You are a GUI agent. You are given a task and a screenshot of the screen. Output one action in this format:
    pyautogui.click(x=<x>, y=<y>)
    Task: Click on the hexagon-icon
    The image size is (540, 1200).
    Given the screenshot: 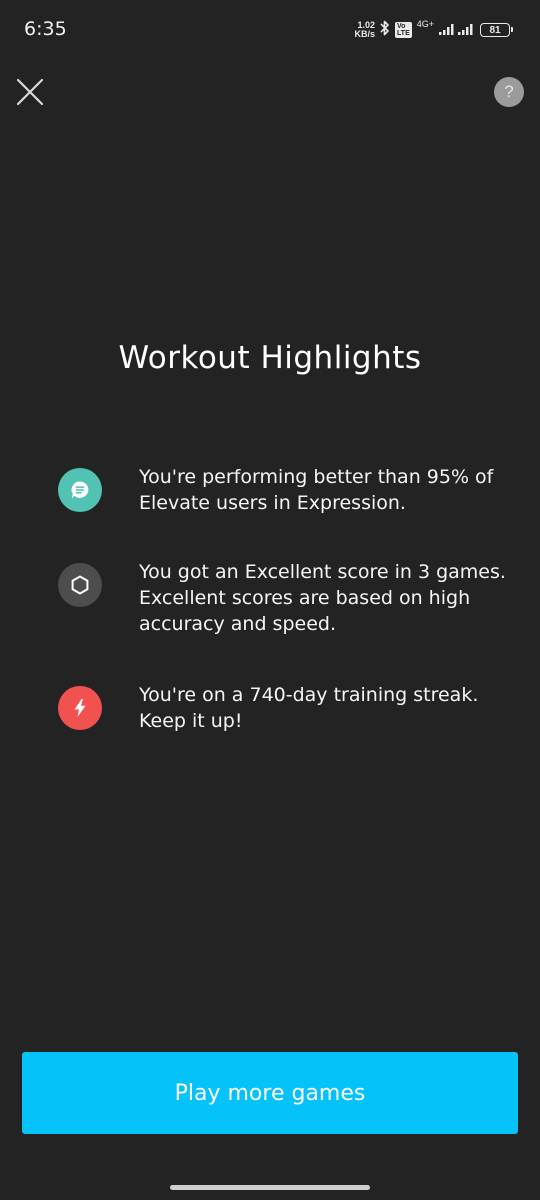 What is the action you would take?
    pyautogui.click(x=80, y=585)
    